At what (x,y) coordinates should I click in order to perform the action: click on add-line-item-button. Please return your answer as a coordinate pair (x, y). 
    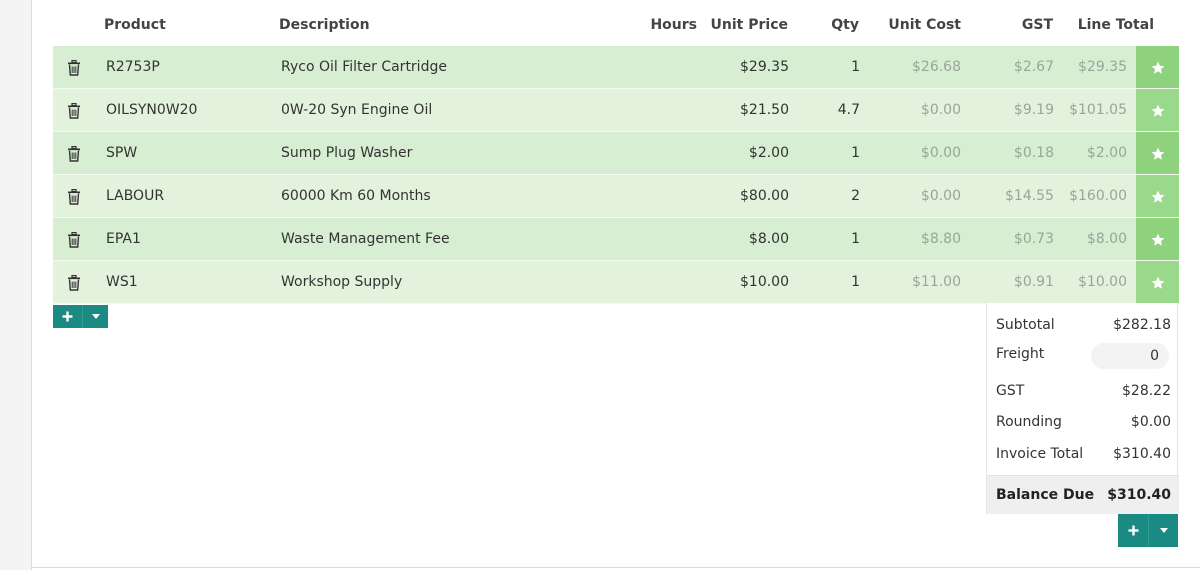
    Looking at the image, I should click on (80, 316).